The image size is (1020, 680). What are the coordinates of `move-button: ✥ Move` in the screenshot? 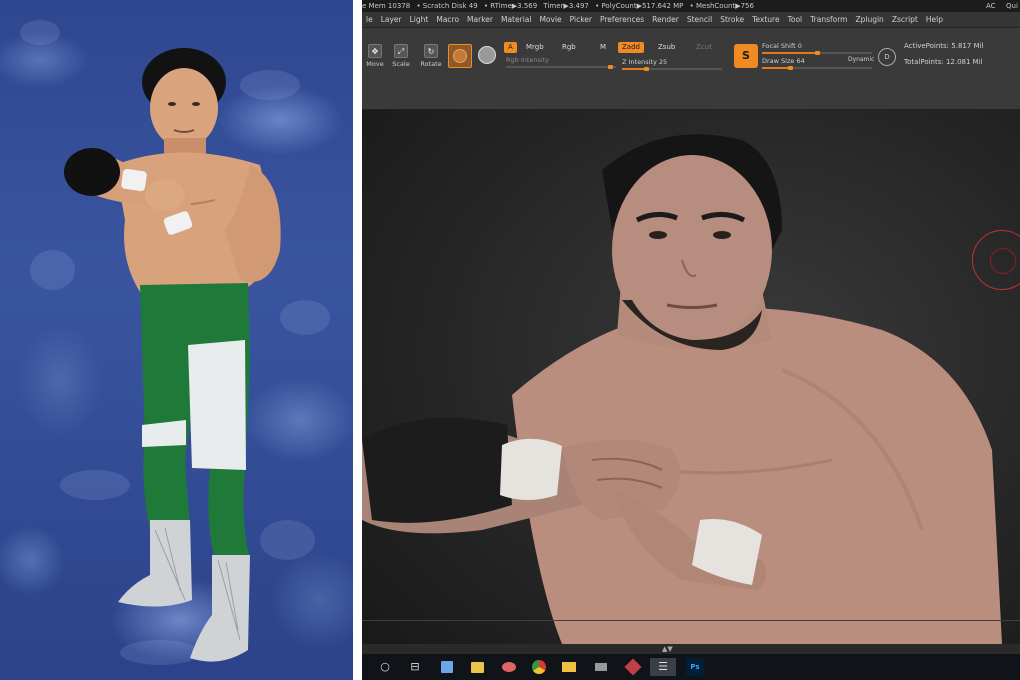 It's located at (375, 58).